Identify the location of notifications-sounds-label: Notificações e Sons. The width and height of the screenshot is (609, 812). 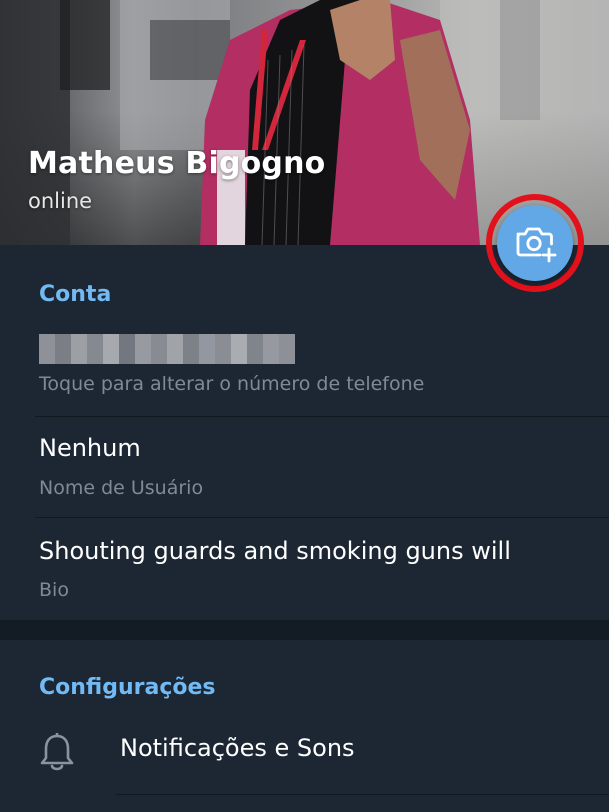
(237, 748).